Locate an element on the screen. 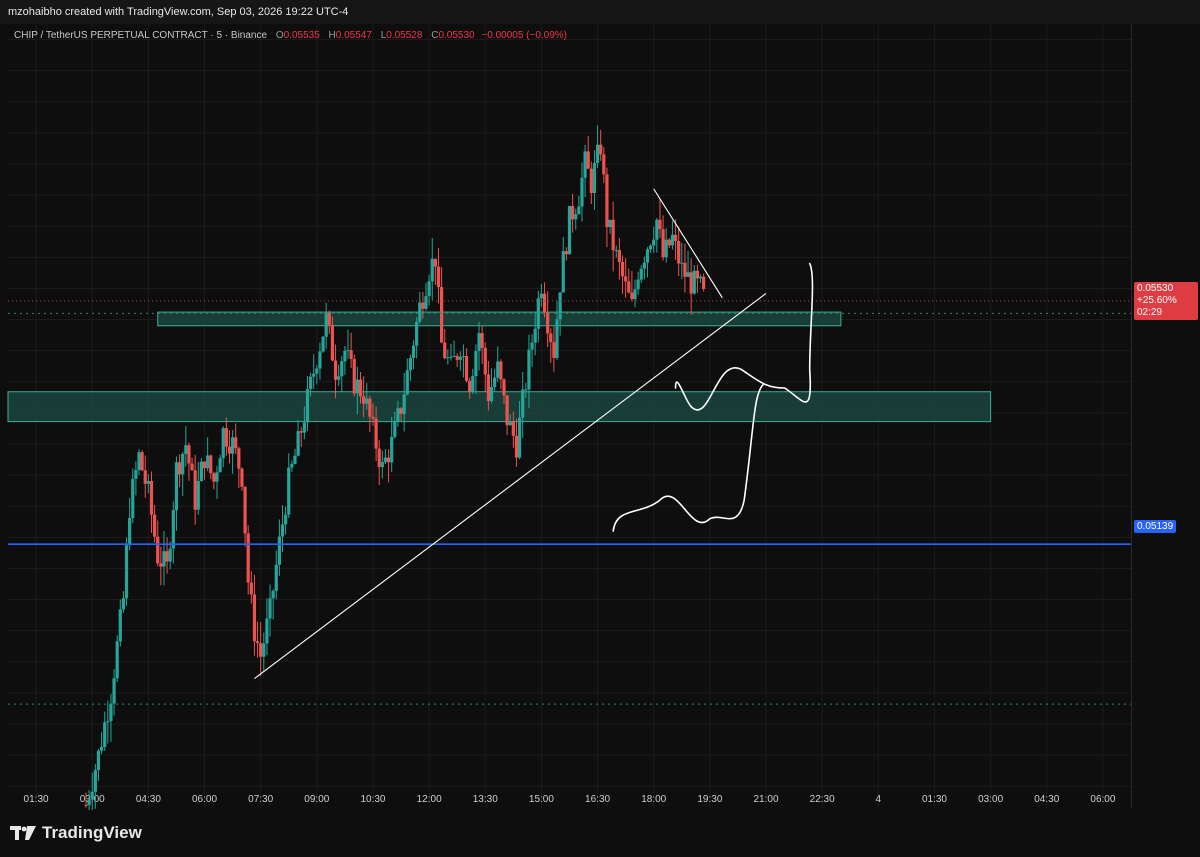 This screenshot has height=857, width=1200. x-tick-label: 21:00 is located at coordinates (766, 799).